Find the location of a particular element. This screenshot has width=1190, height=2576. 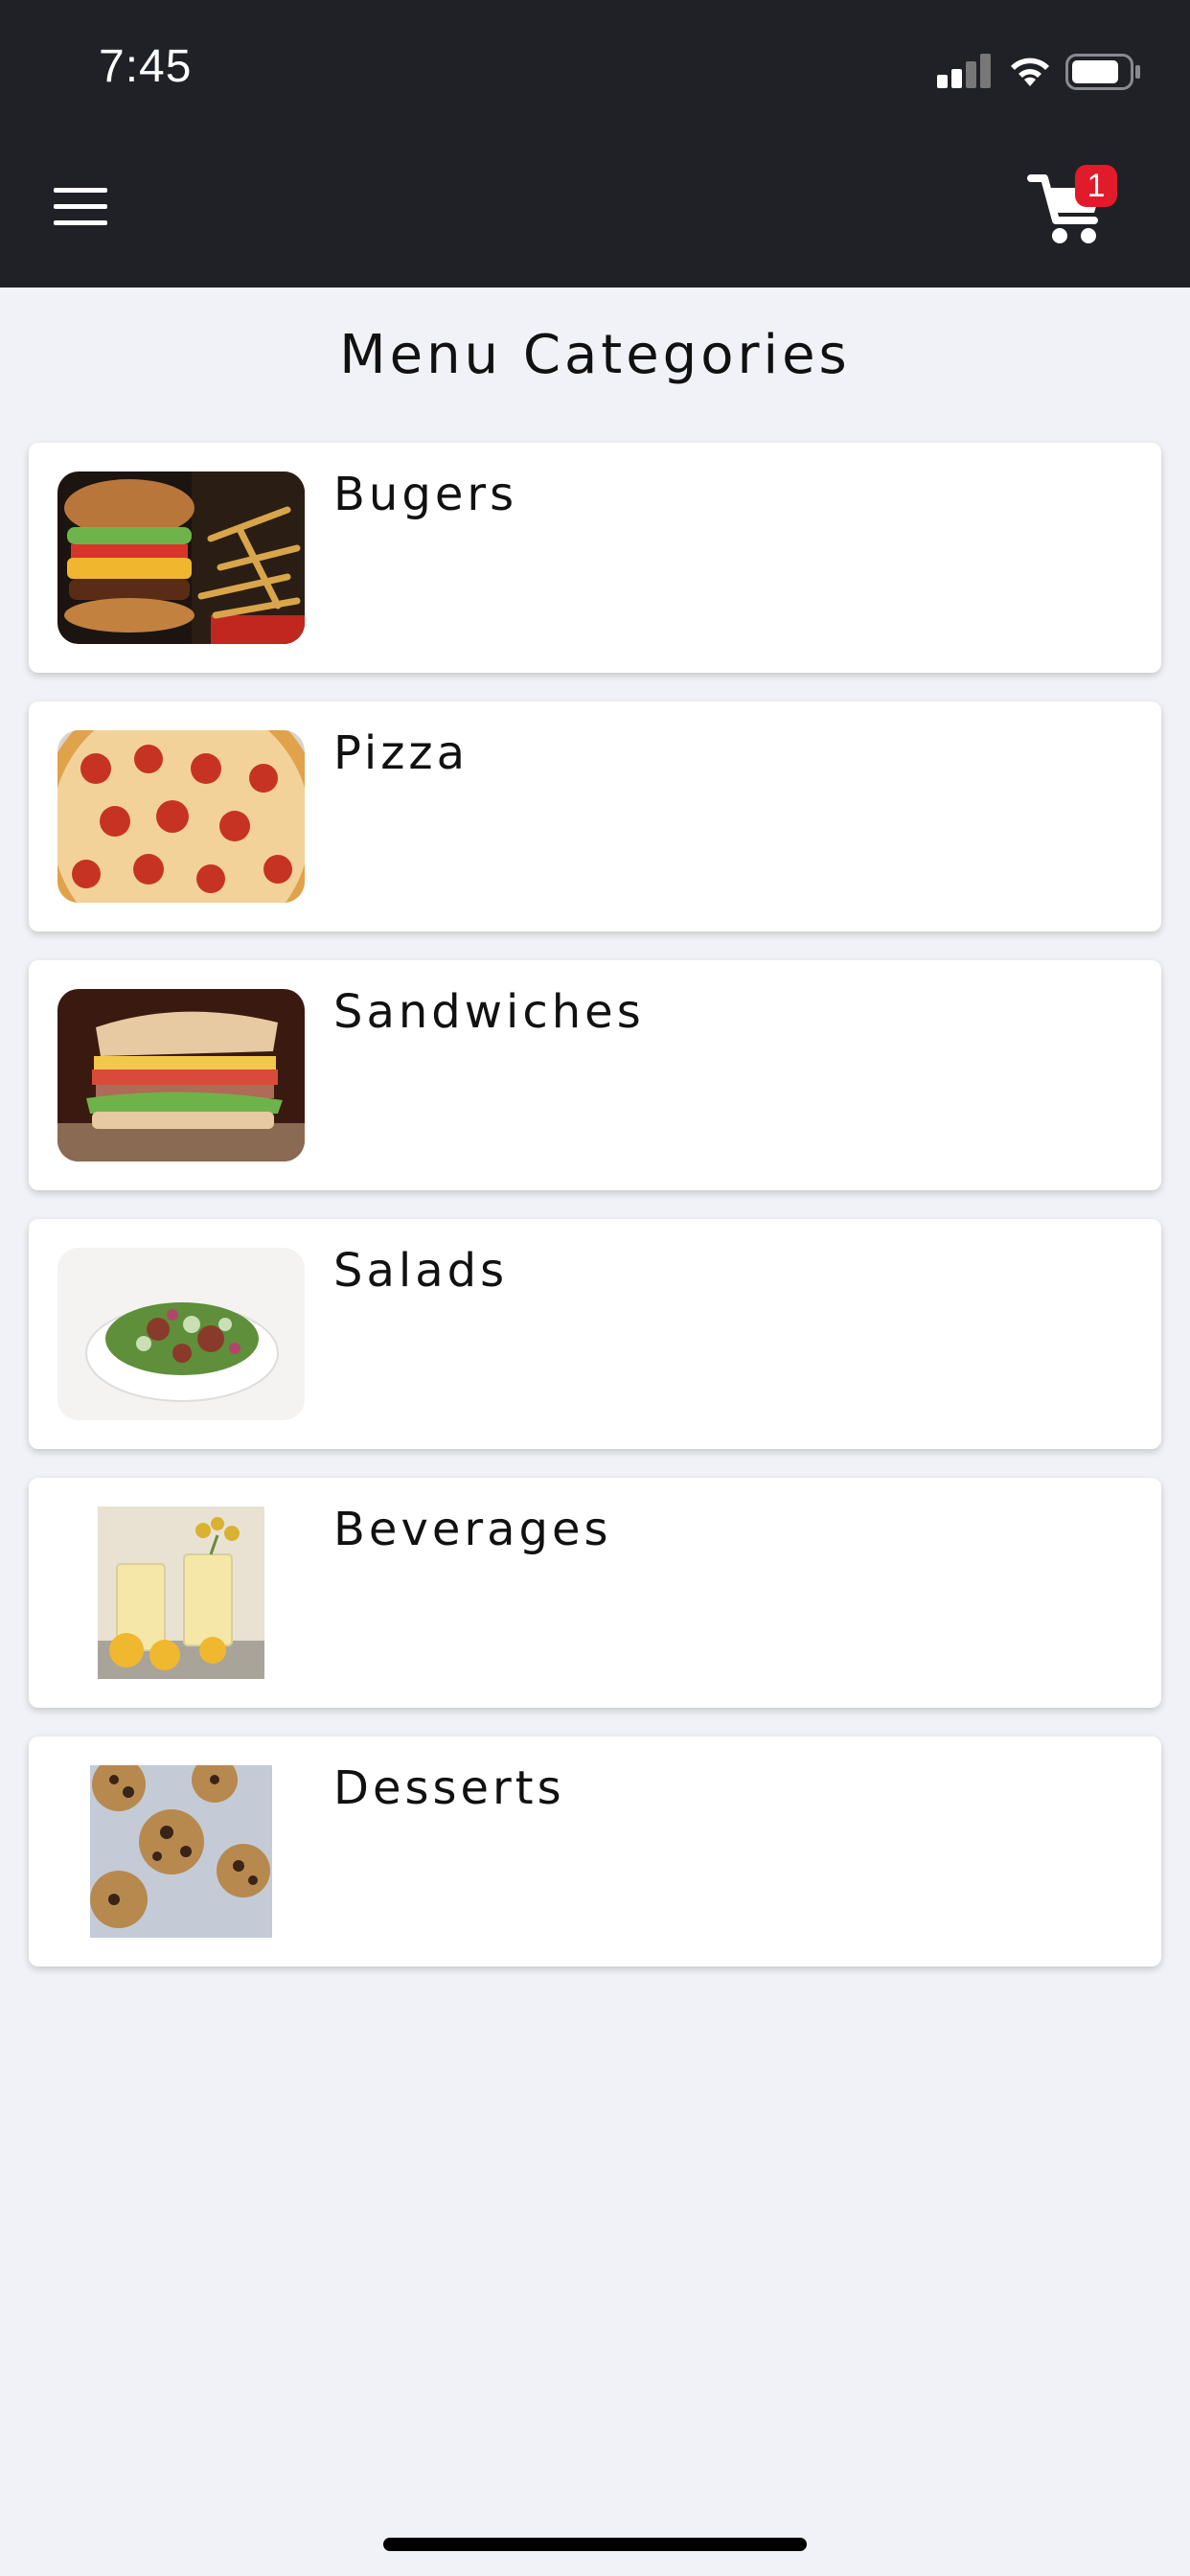

wifi-icon is located at coordinates (1030, 72).